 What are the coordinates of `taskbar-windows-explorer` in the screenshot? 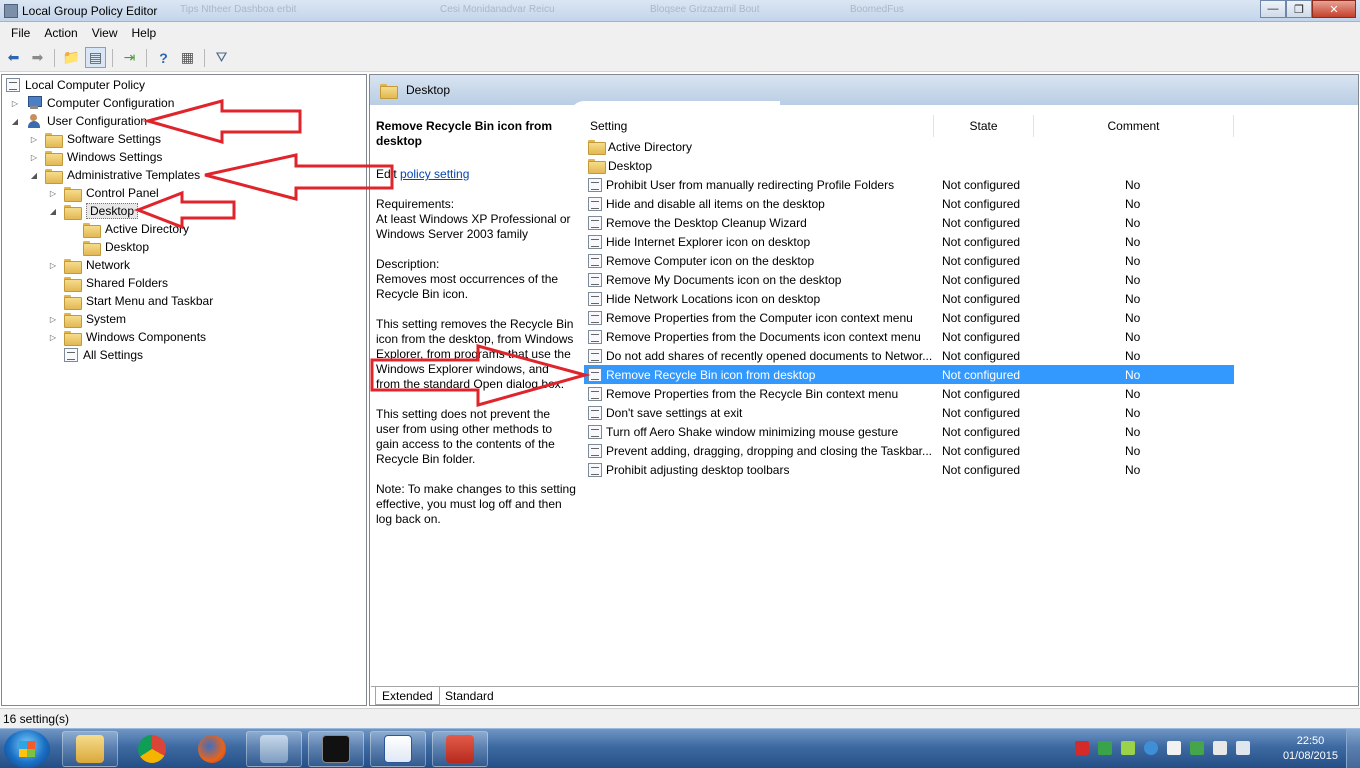 It's located at (90, 749).